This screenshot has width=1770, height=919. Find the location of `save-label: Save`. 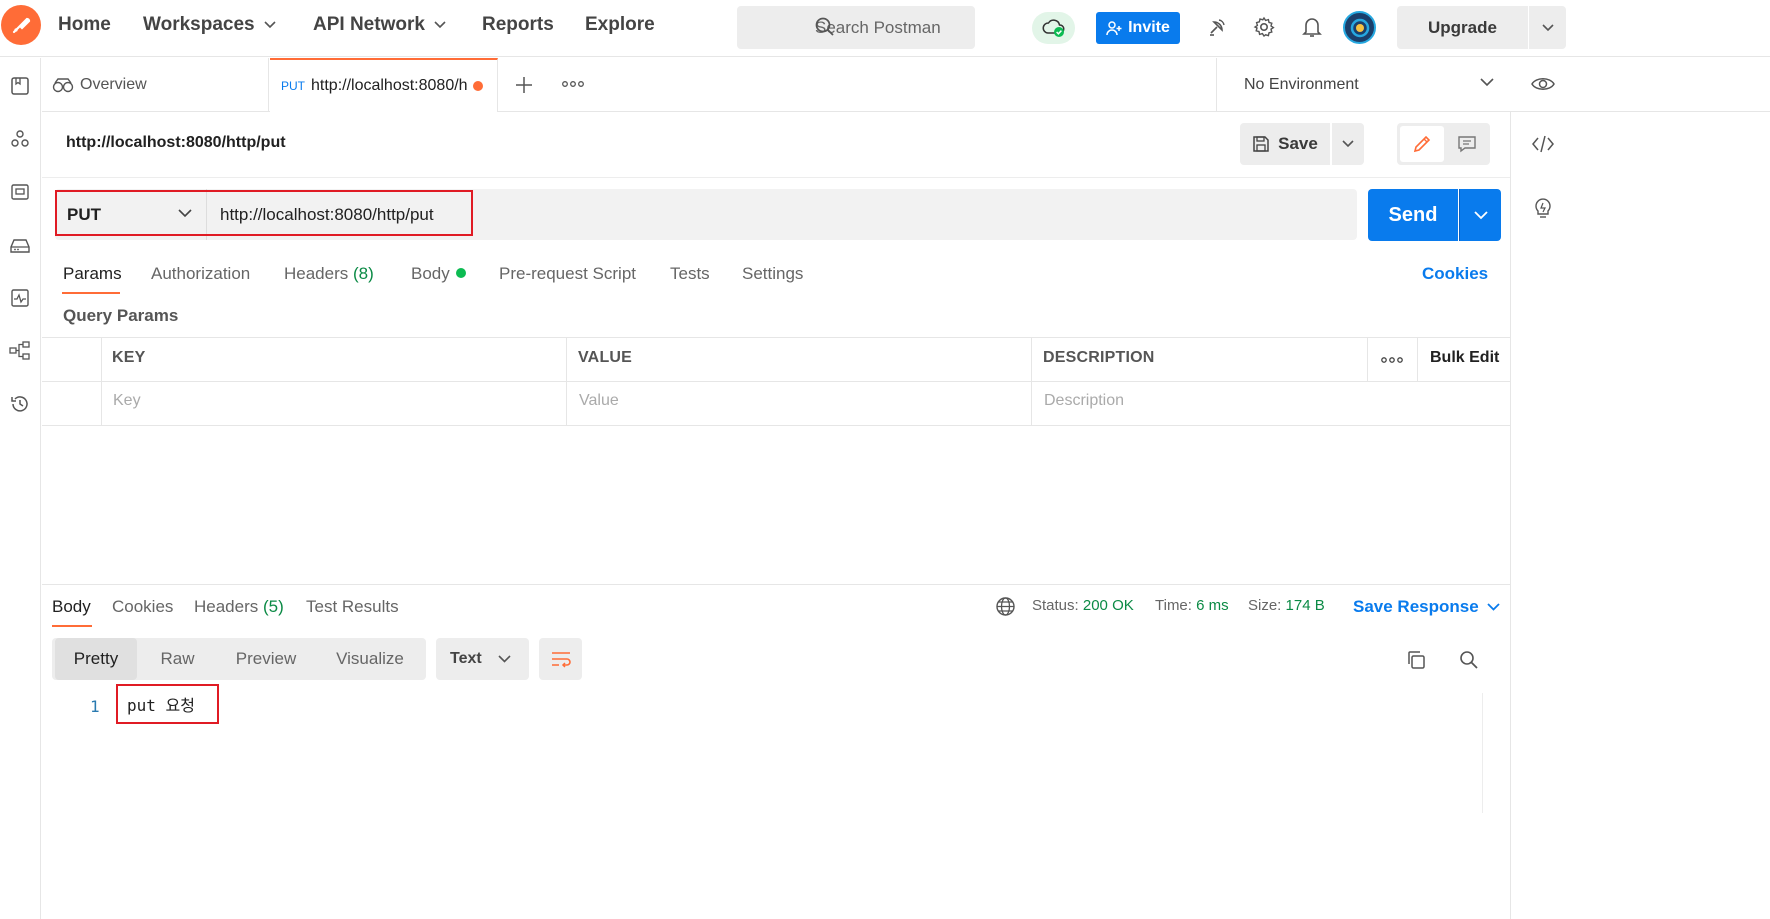

save-label: Save is located at coordinates (1298, 143).